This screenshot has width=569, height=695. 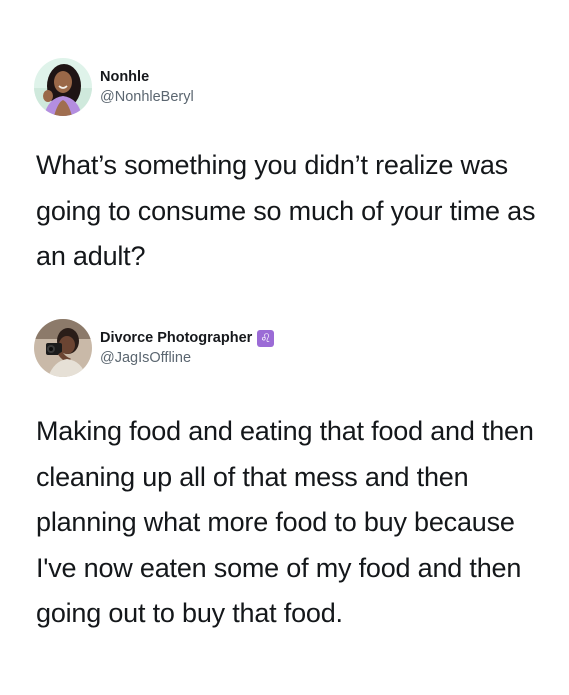 I want to click on avatar-nonhle, so click(x=63, y=87).